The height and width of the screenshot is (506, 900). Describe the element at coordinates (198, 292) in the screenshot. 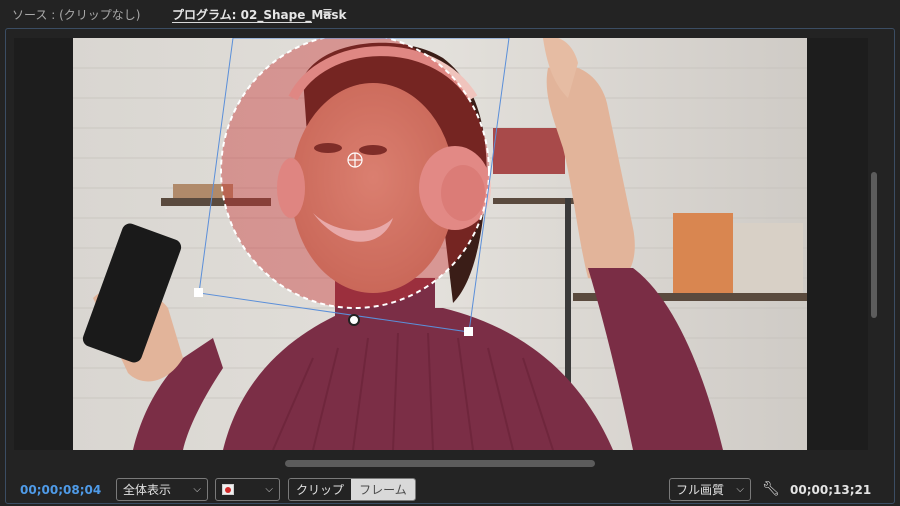

I see `mask-handle-bottom-left` at that location.